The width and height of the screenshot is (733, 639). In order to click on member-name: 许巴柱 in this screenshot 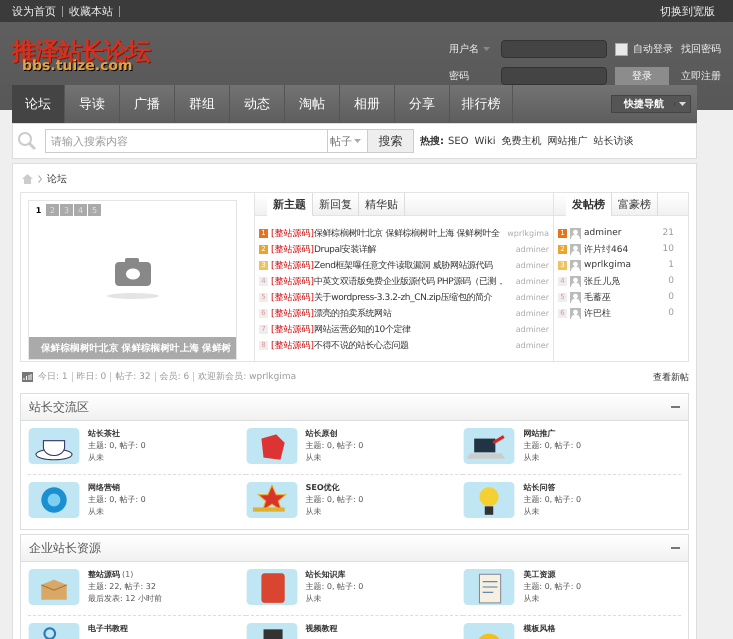, I will do `click(626, 313)`.